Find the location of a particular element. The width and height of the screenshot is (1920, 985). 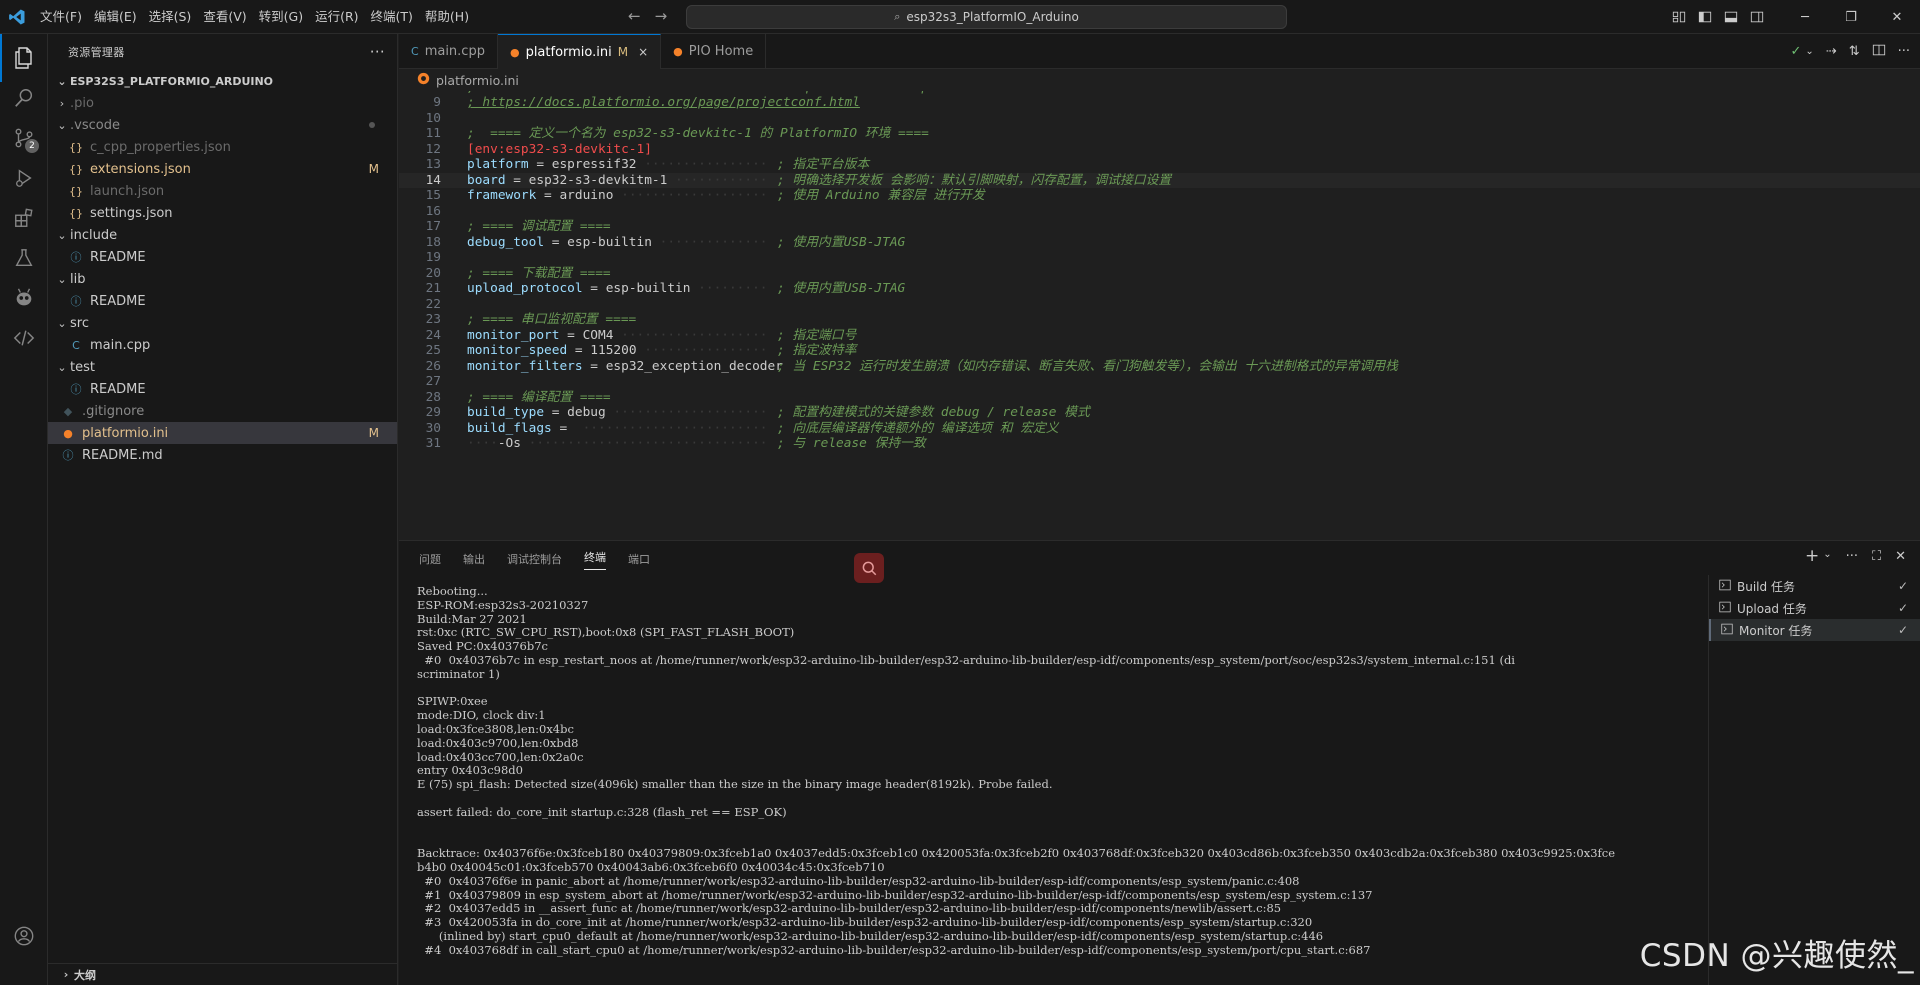

restore-icon: ❐ is located at coordinates (1851, 17).